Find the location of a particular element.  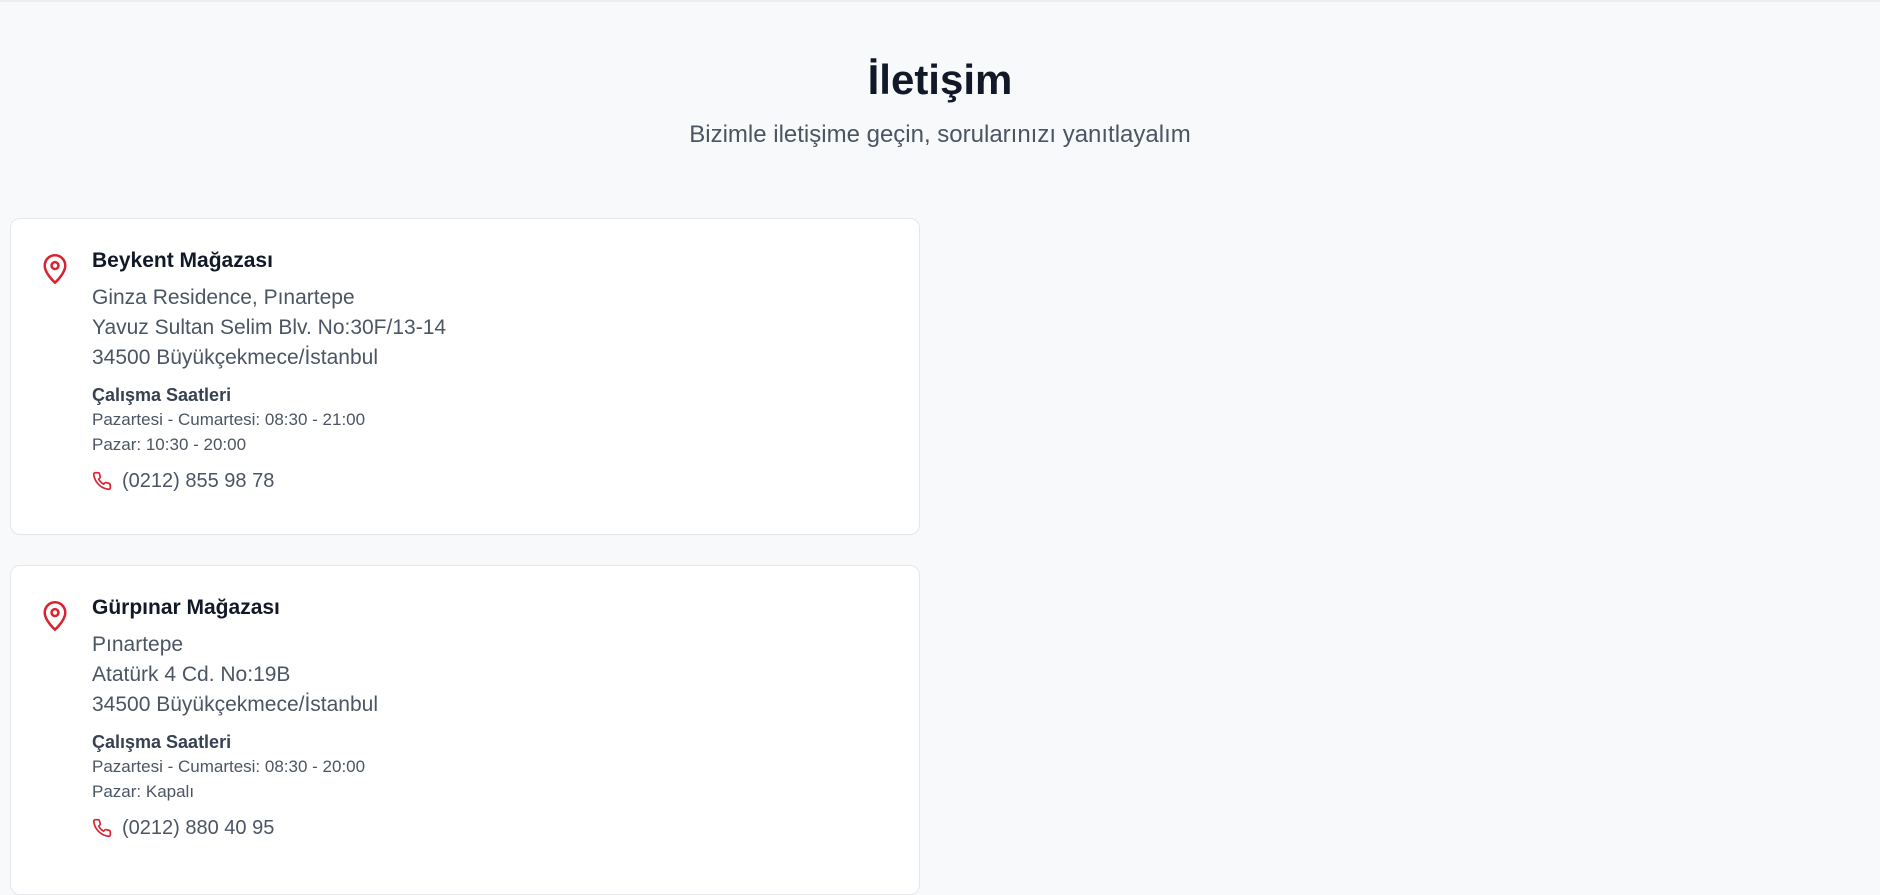

working-hours-line: Pazar: Kapalı is located at coordinates (143, 791).